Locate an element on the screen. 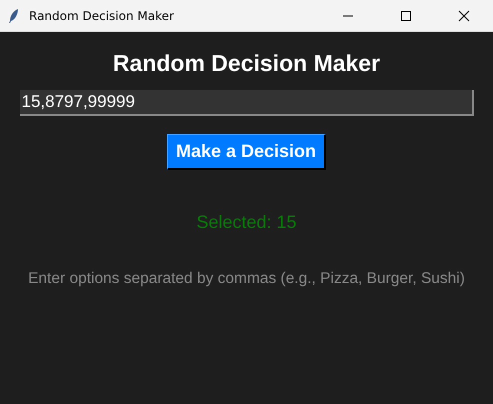 The image size is (493, 404). maximize-icon is located at coordinates (406, 16).